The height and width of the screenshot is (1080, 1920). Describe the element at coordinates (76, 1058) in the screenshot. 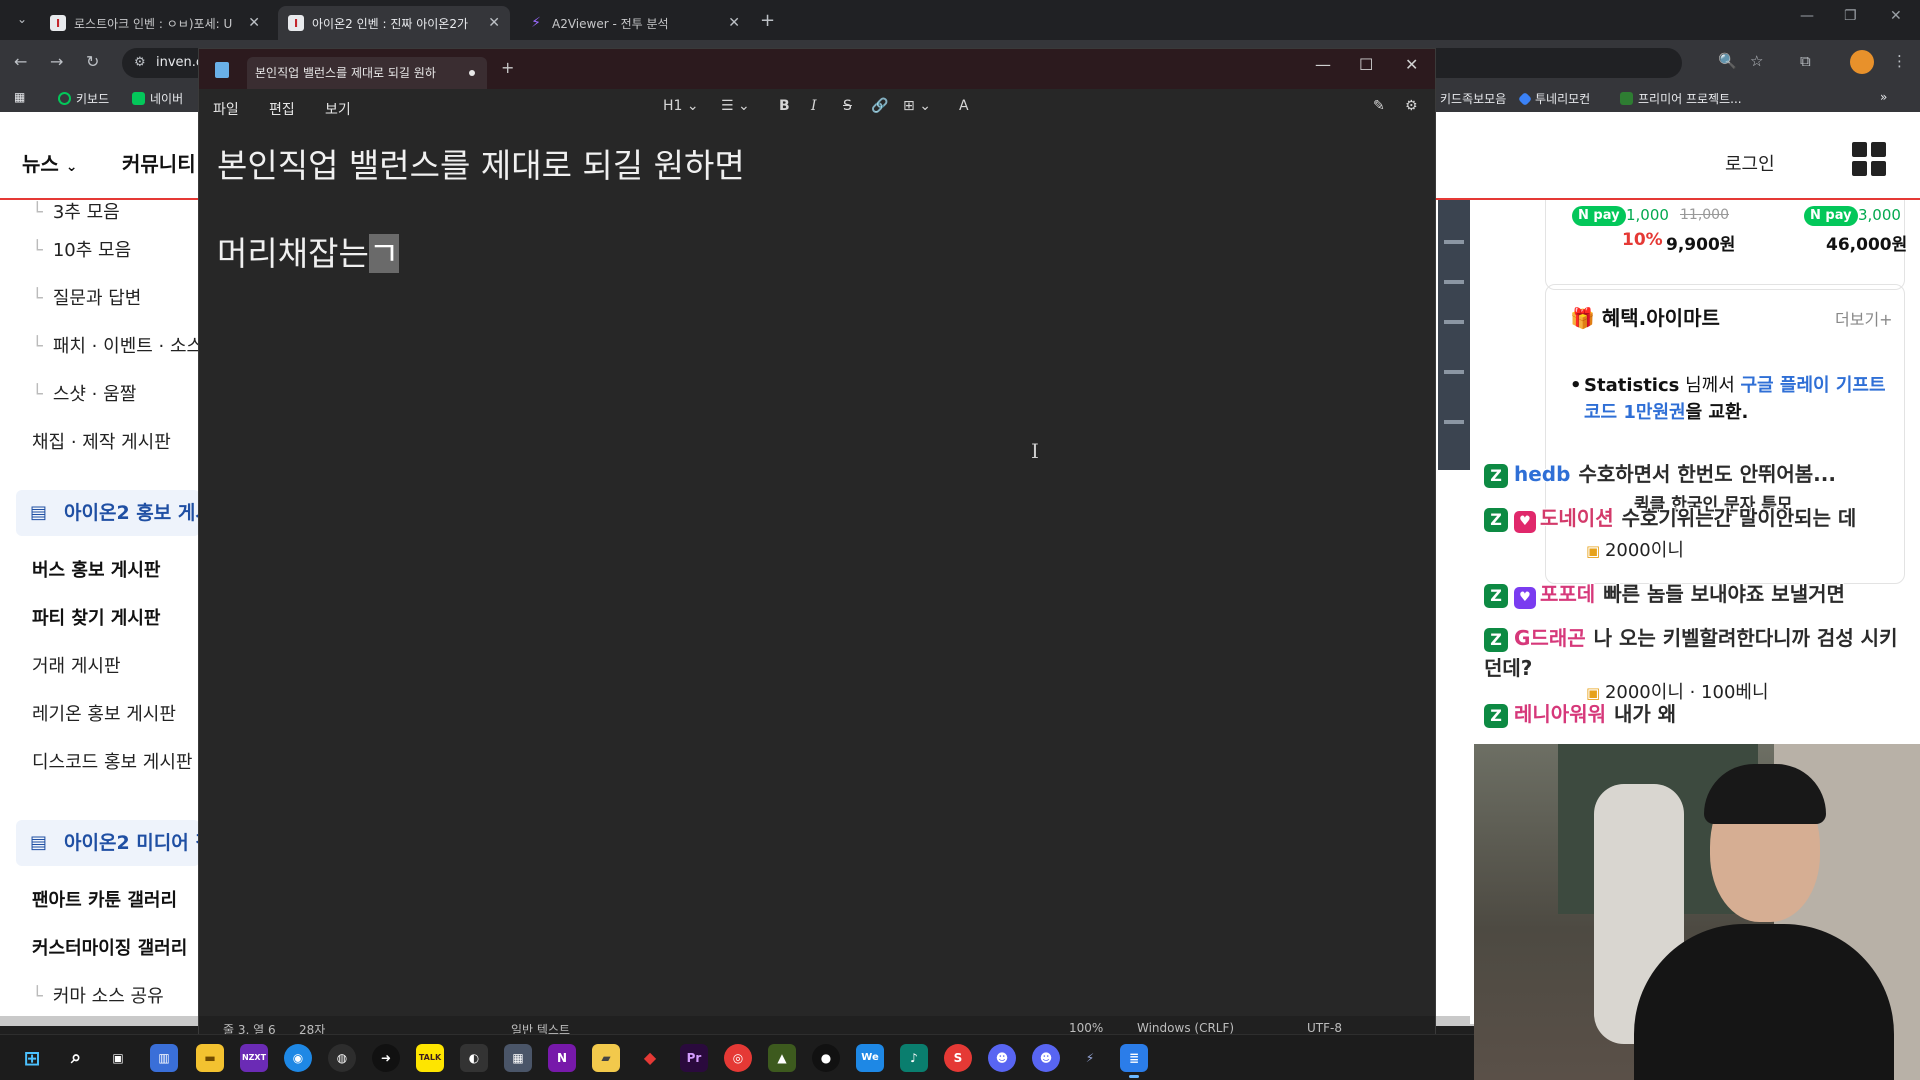

I see `search-icon: ⌕` at that location.